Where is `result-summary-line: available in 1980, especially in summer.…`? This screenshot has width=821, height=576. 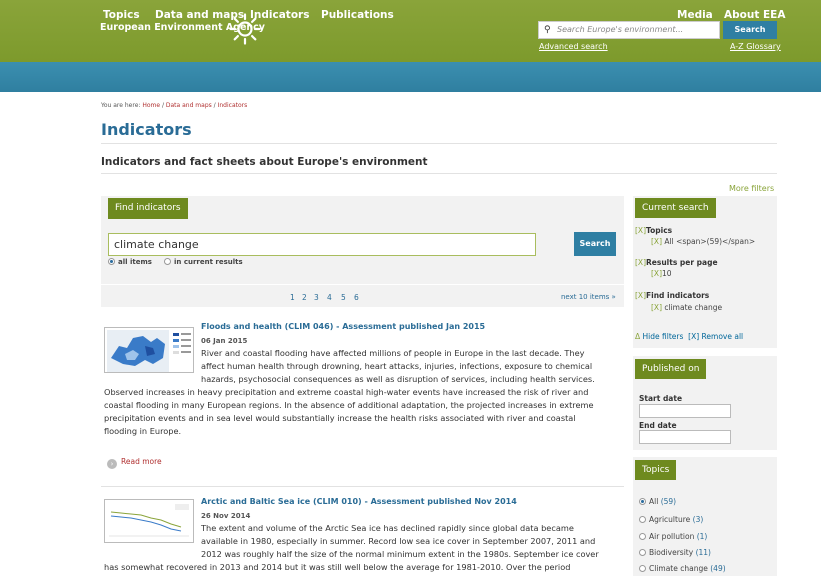 result-summary-line: available in 1980, especially in summer.… is located at coordinates (398, 541).